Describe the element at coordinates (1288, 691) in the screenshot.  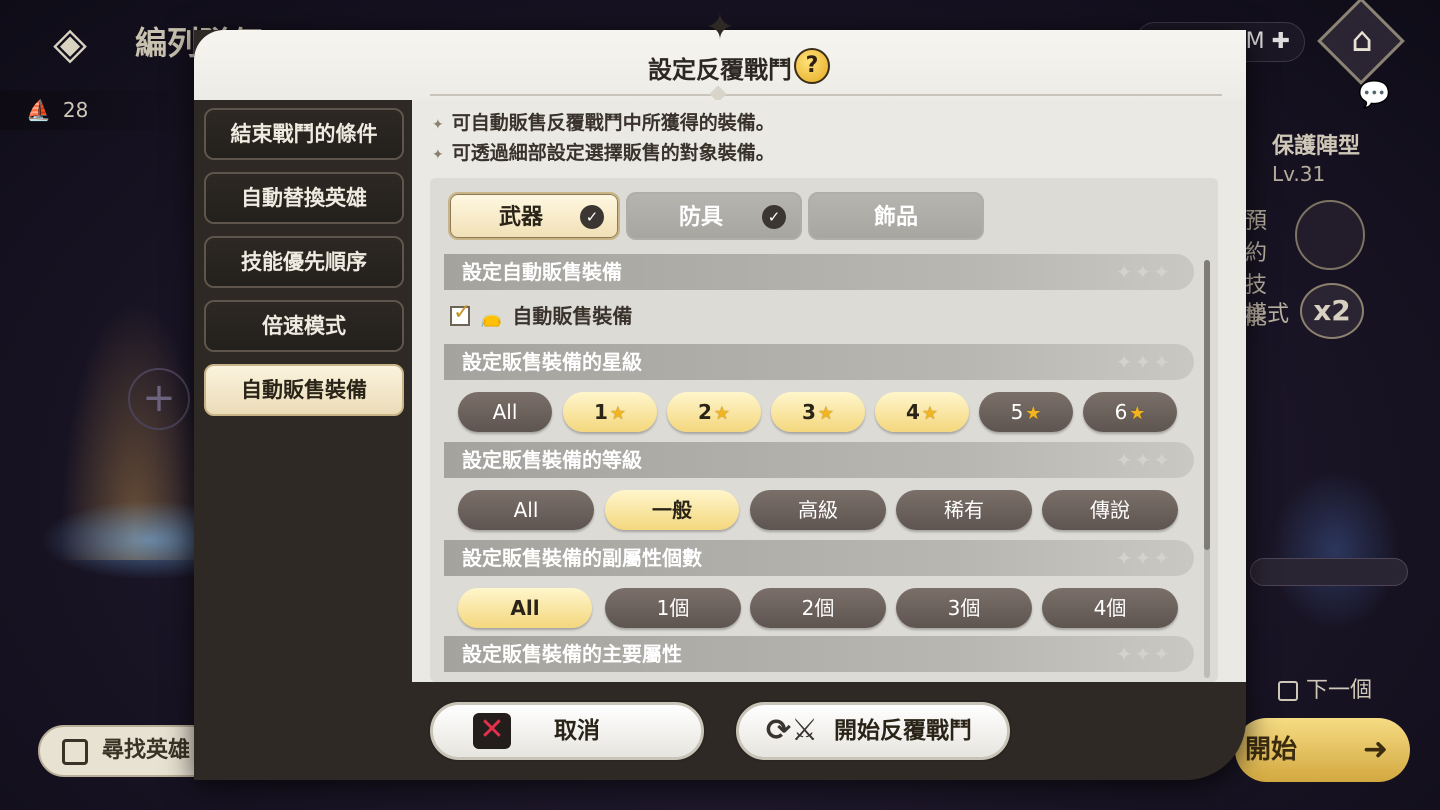
I see `next-checkbox` at that location.